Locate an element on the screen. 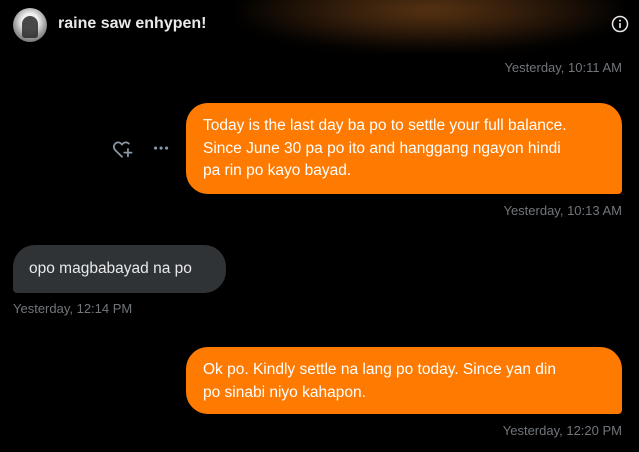 The height and width of the screenshot is (452, 639). message-timestamp: Yesterday, 10:13 AM is located at coordinates (562, 210).